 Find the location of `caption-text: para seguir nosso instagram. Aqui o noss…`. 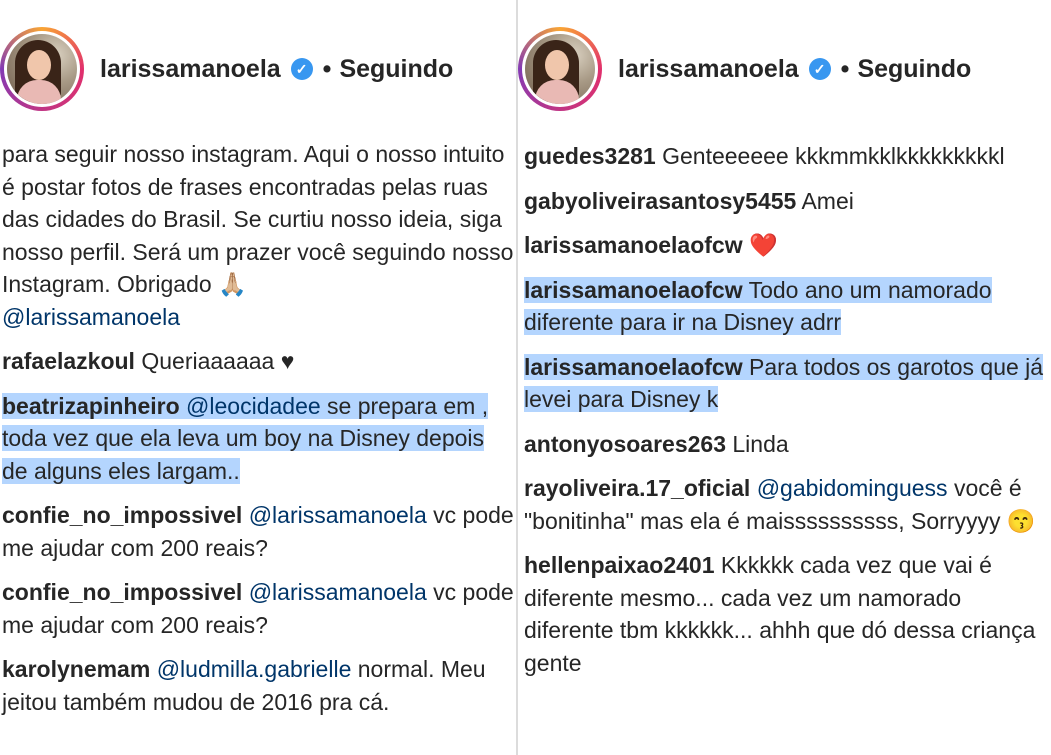

caption-text: para seguir nosso instagram. Aqui o noss… is located at coordinates (258, 219).